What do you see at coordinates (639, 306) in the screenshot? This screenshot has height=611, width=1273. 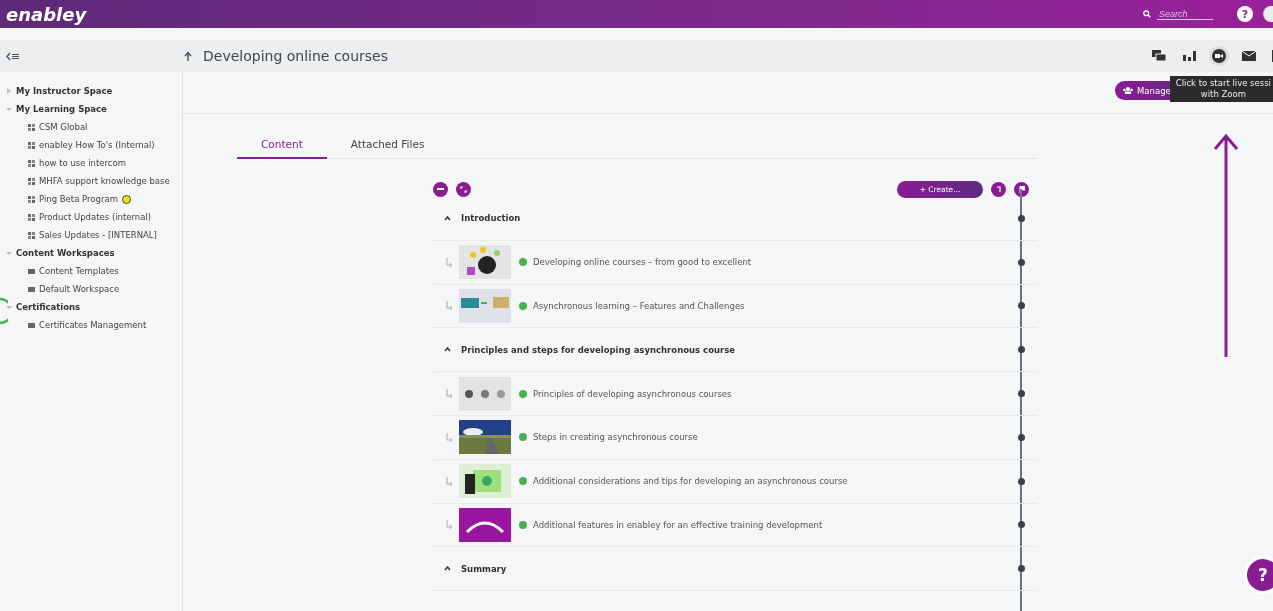 I see `lesson-title: Asynchronous learning – Features and Challenges` at bounding box center [639, 306].